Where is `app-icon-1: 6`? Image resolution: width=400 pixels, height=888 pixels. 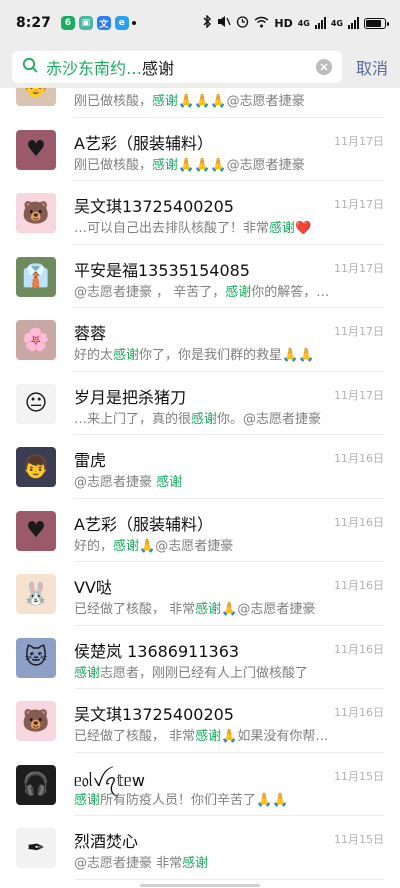 app-icon-1: 6 is located at coordinates (67, 23).